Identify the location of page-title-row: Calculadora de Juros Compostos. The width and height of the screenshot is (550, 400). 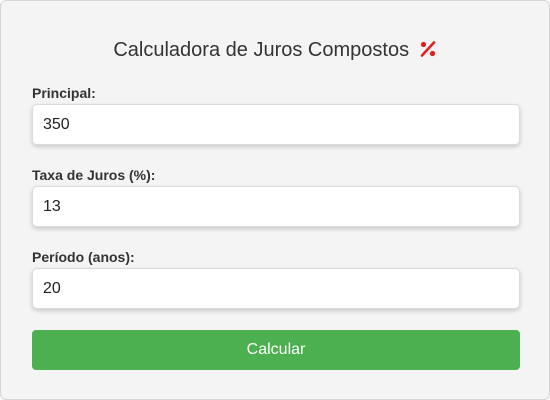
(275, 49).